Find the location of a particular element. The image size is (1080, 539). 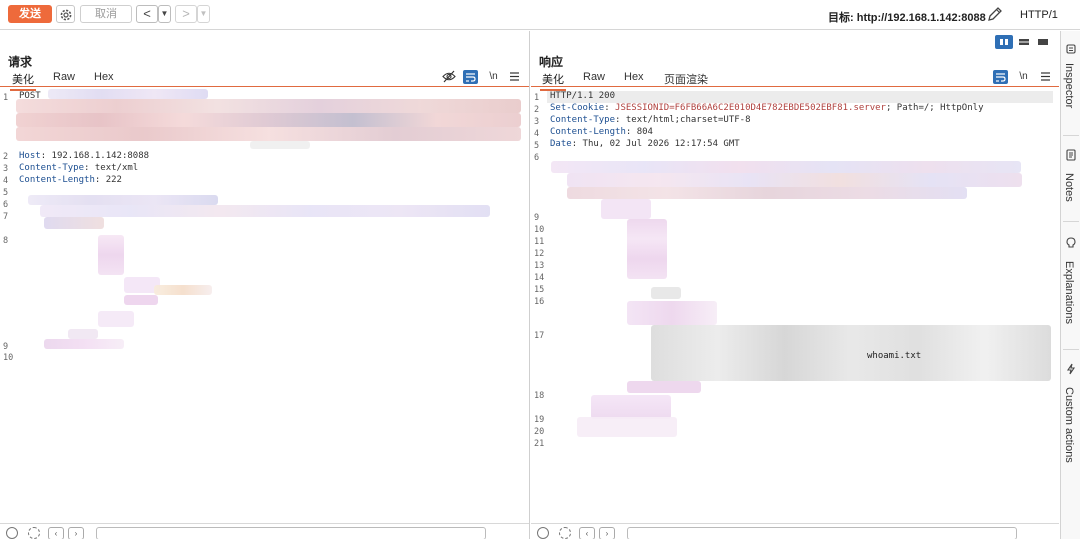

line-number: 13 is located at coordinates (539, 266).